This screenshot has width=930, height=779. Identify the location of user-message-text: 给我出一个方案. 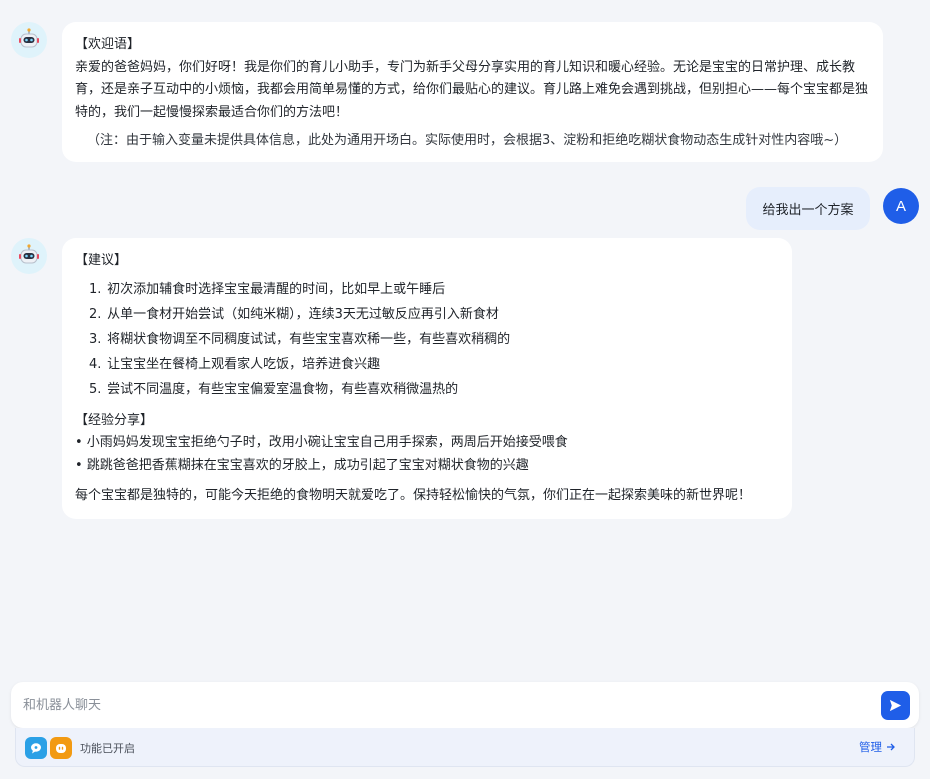
(808, 210).